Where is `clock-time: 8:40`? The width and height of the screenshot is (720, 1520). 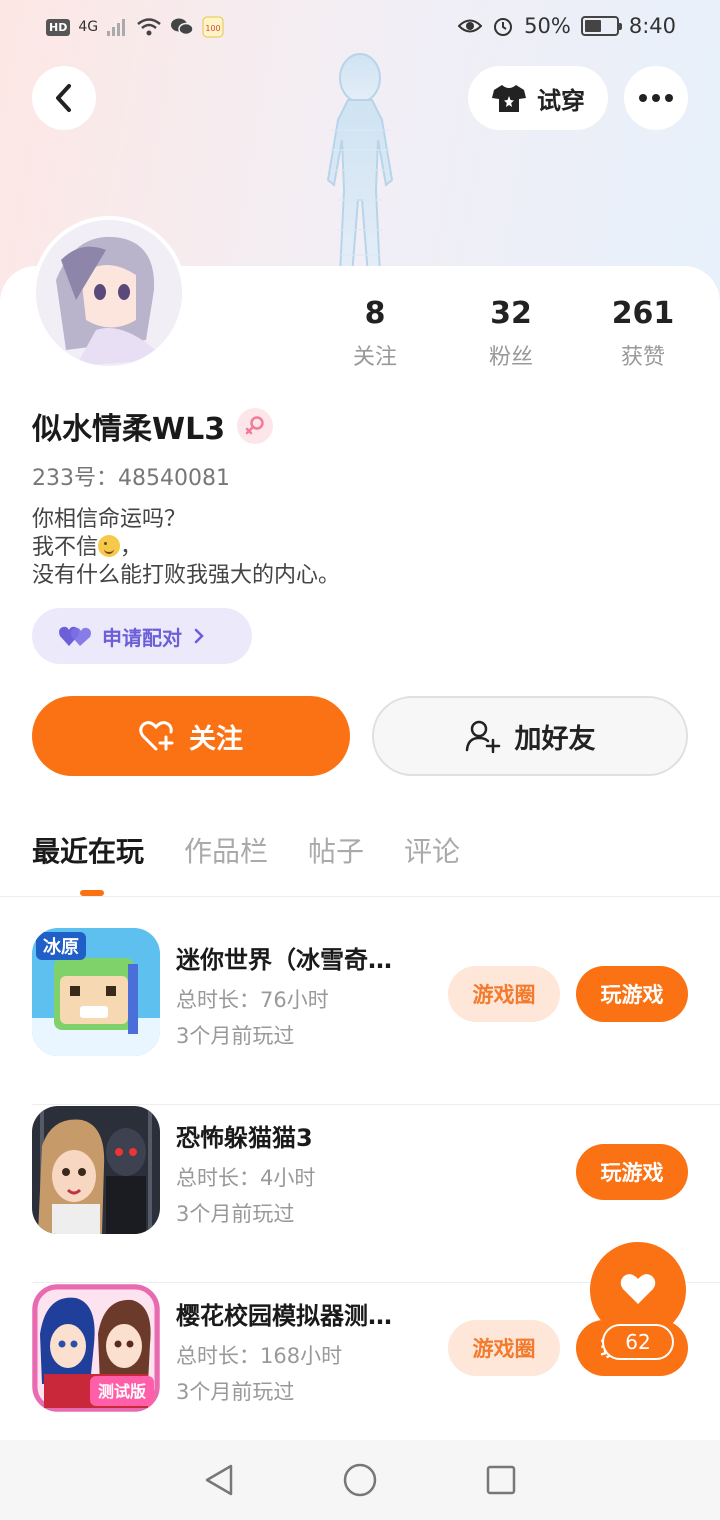
clock-time: 8:40 is located at coordinates (652, 26).